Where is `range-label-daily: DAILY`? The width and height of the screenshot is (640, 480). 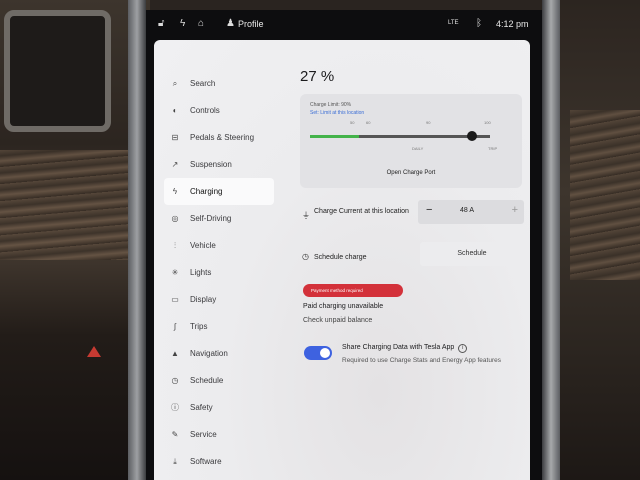
range-label-daily: DAILY is located at coordinates (418, 148).